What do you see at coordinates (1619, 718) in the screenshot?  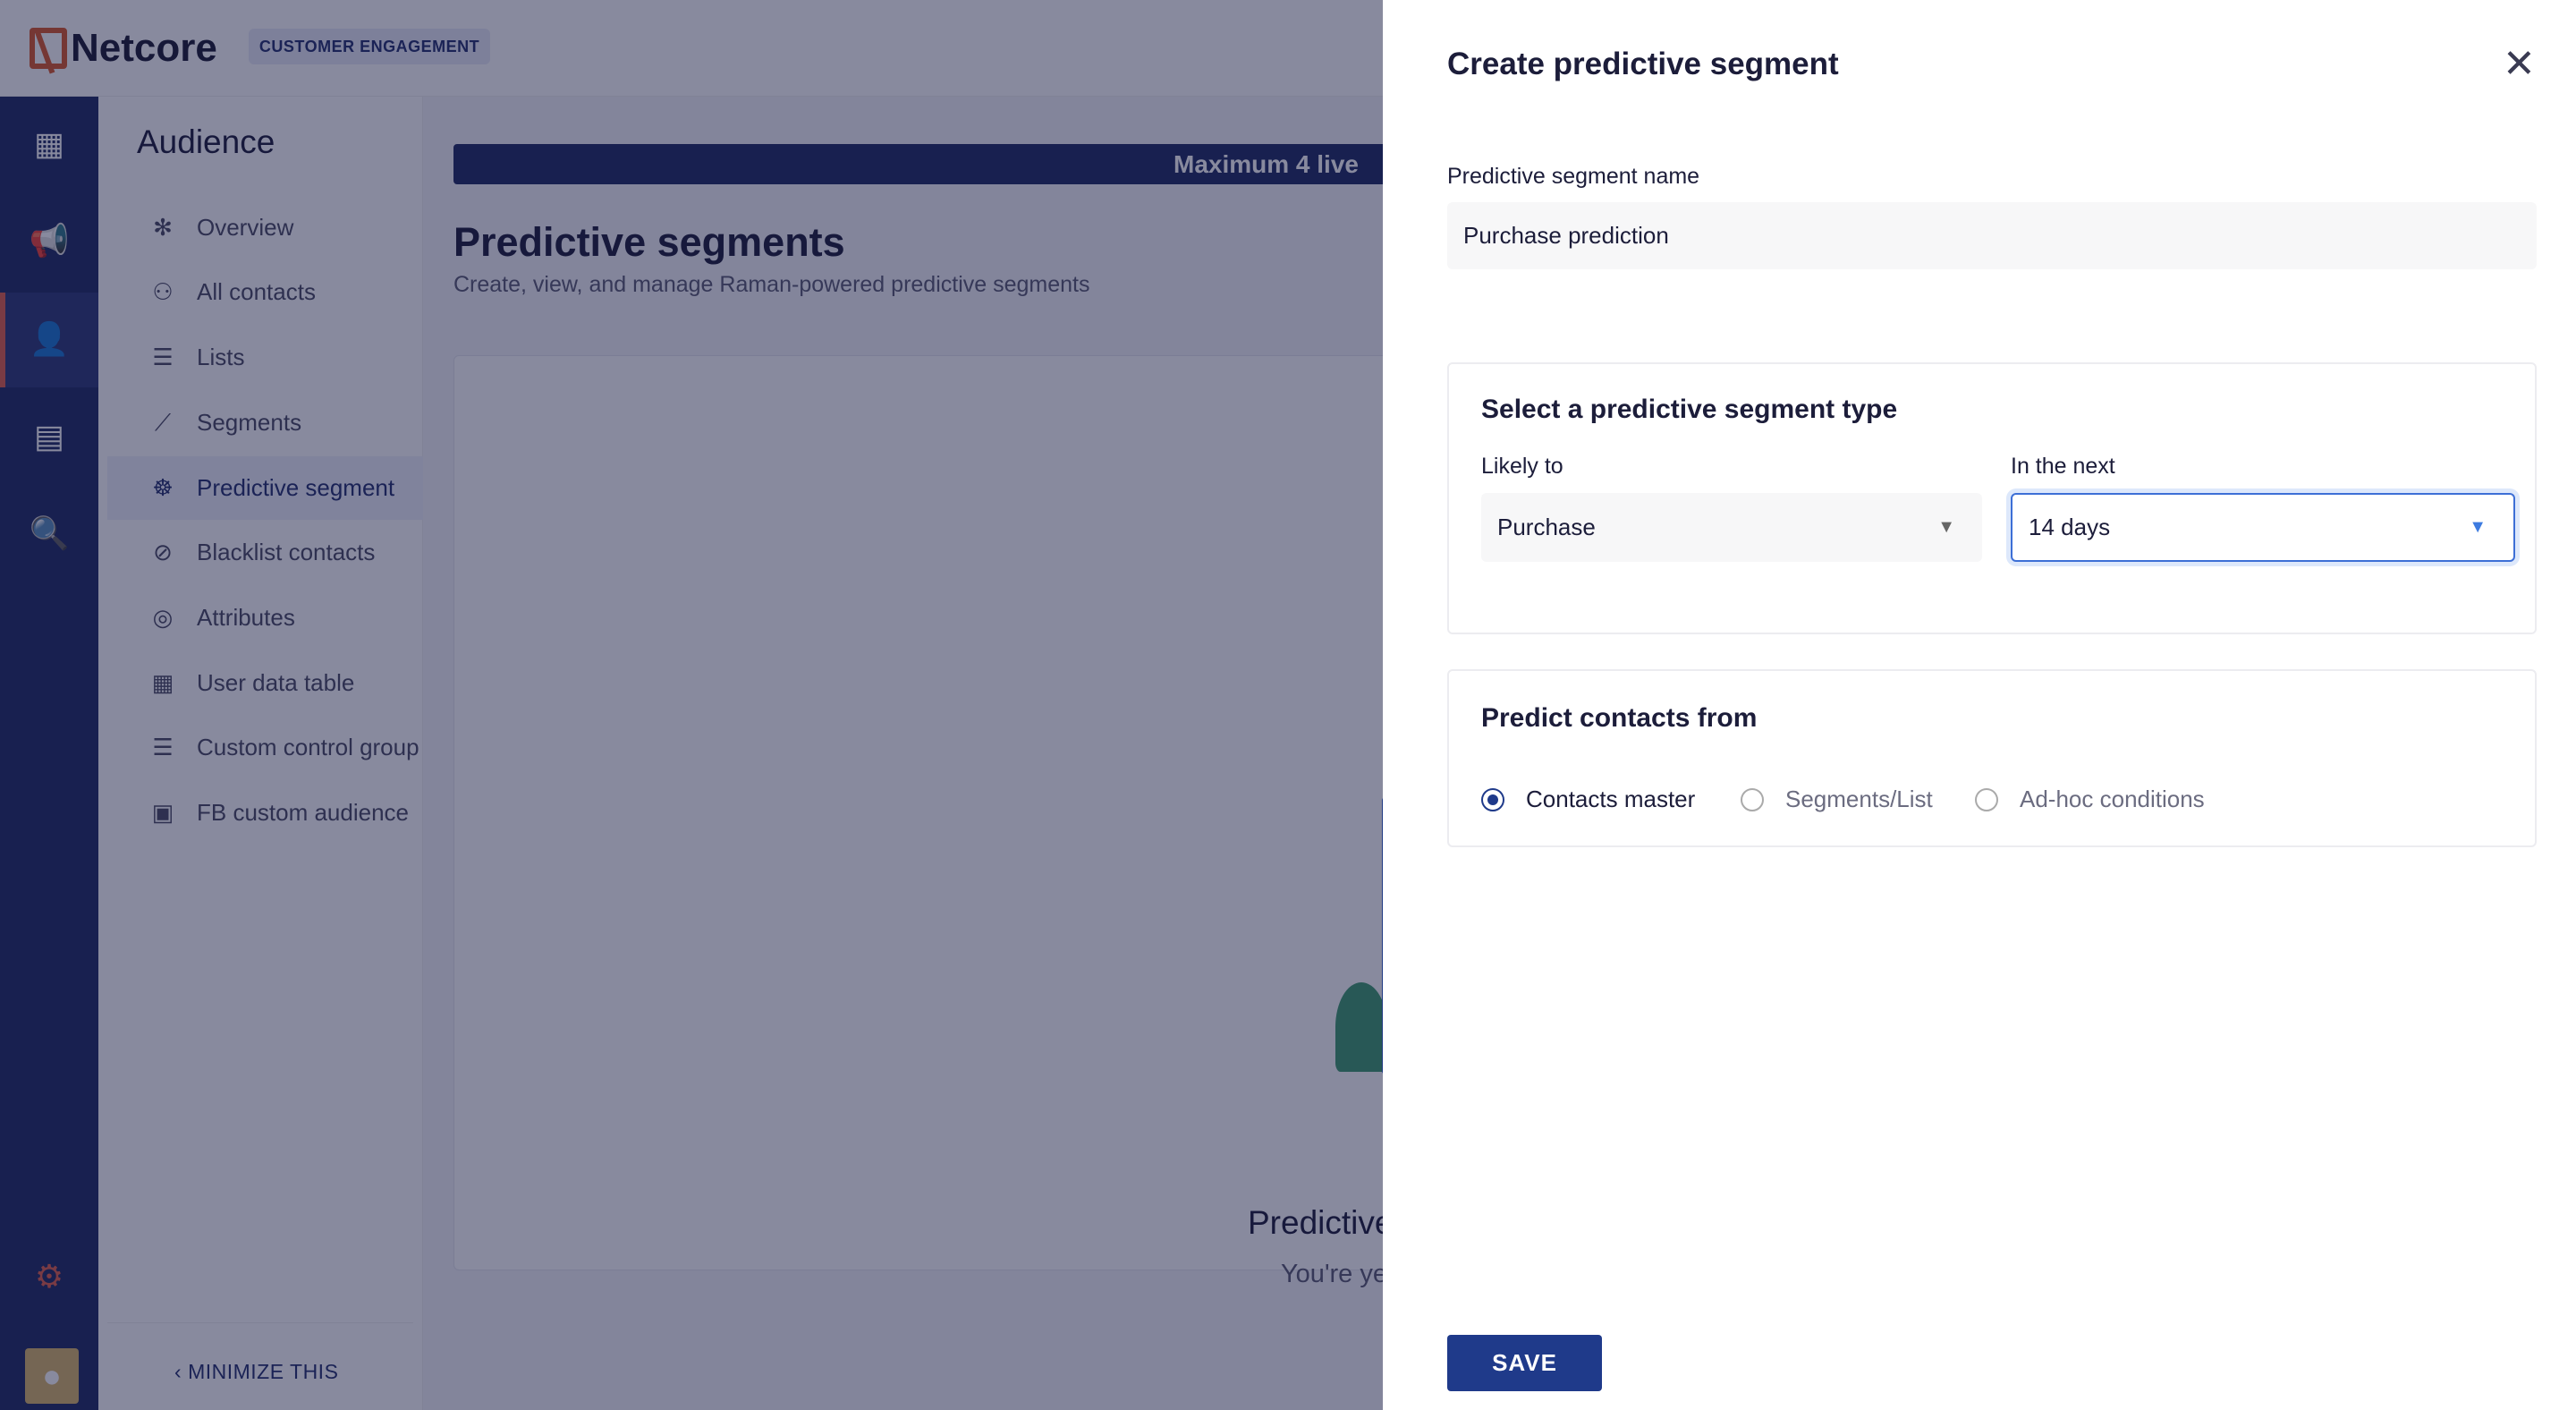 I see `predict-from-heading: Predict contacts from` at bounding box center [1619, 718].